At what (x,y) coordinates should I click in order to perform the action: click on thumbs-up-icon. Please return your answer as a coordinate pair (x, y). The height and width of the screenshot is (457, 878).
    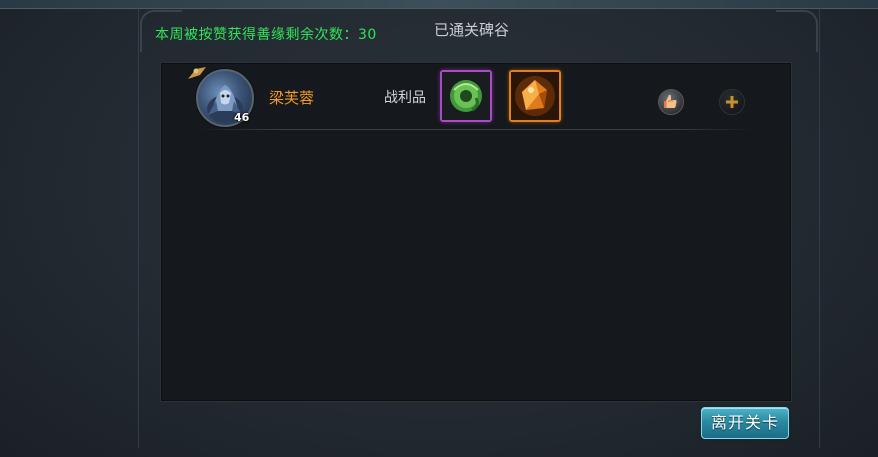
    Looking at the image, I should click on (670, 101).